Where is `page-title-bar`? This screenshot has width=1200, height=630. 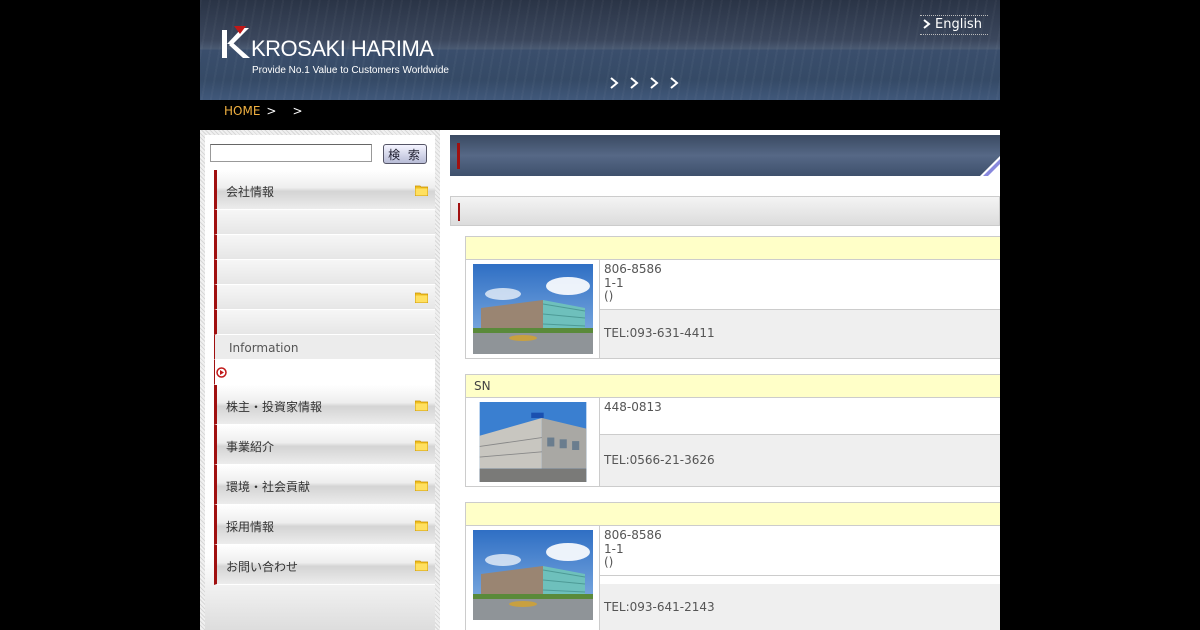
page-title-bar is located at coordinates (725, 155).